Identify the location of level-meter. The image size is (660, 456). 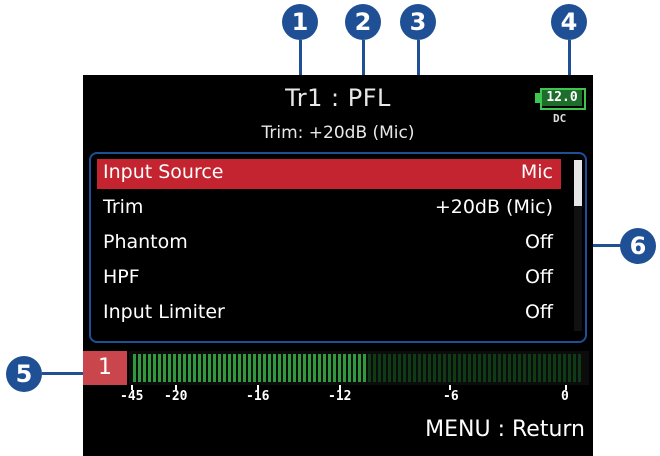
(359, 368).